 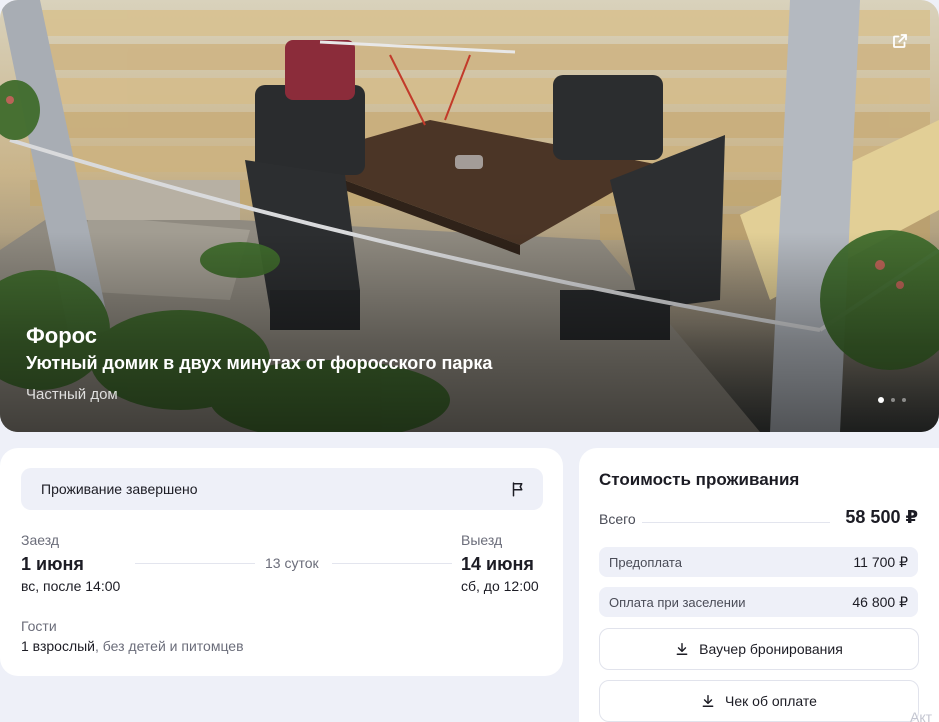 I want to click on voucher-button: Ваучер бронирования, so click(x=759, y=649).